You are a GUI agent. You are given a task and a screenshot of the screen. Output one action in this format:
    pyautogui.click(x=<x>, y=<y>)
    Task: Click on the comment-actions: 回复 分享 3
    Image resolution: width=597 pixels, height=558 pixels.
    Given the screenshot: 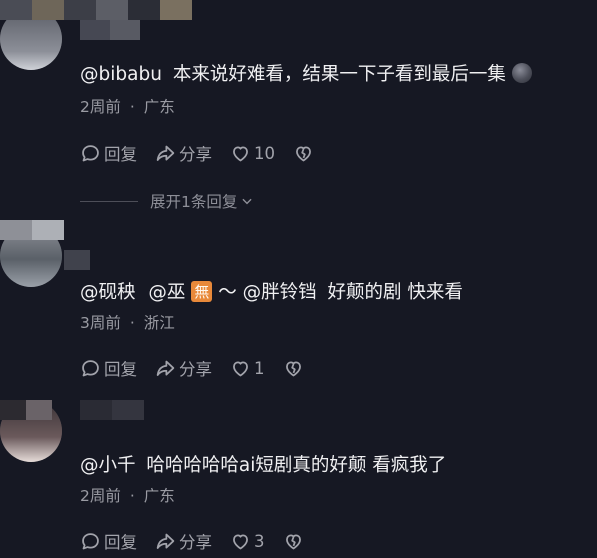 What is the action you would take?
    pyautogui.click(x=193, y=541)
    